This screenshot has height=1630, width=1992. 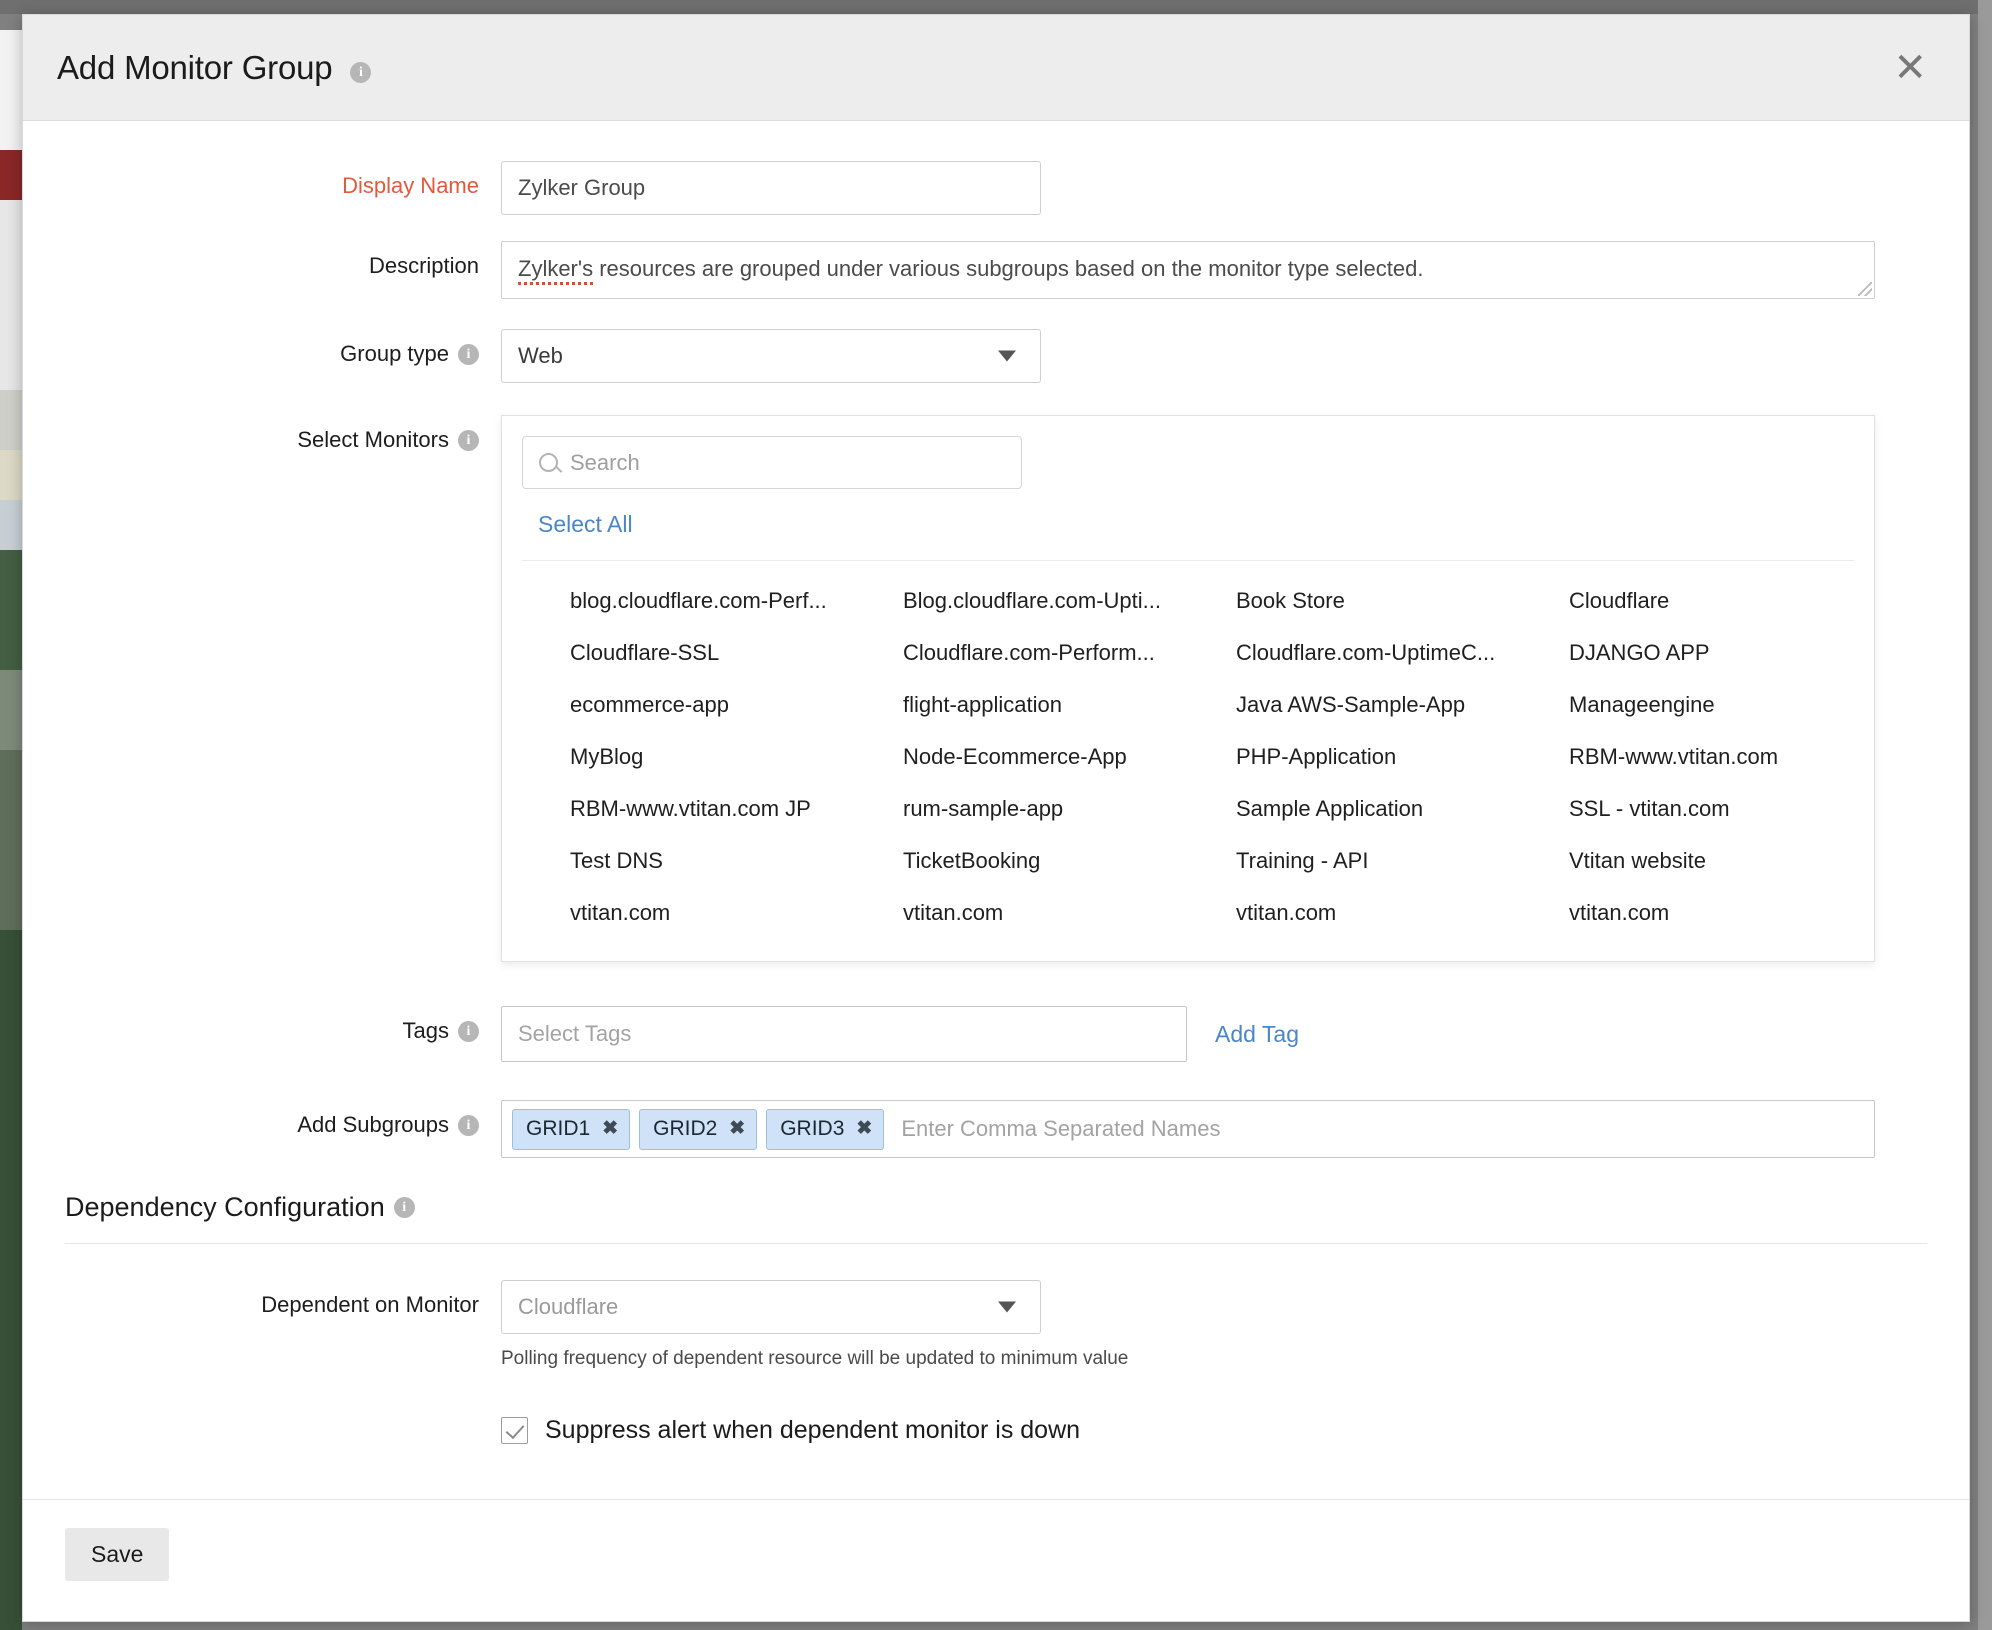 I want to click on subgroups-label-text: Add Subgroups, so click(x=373, y=1124).